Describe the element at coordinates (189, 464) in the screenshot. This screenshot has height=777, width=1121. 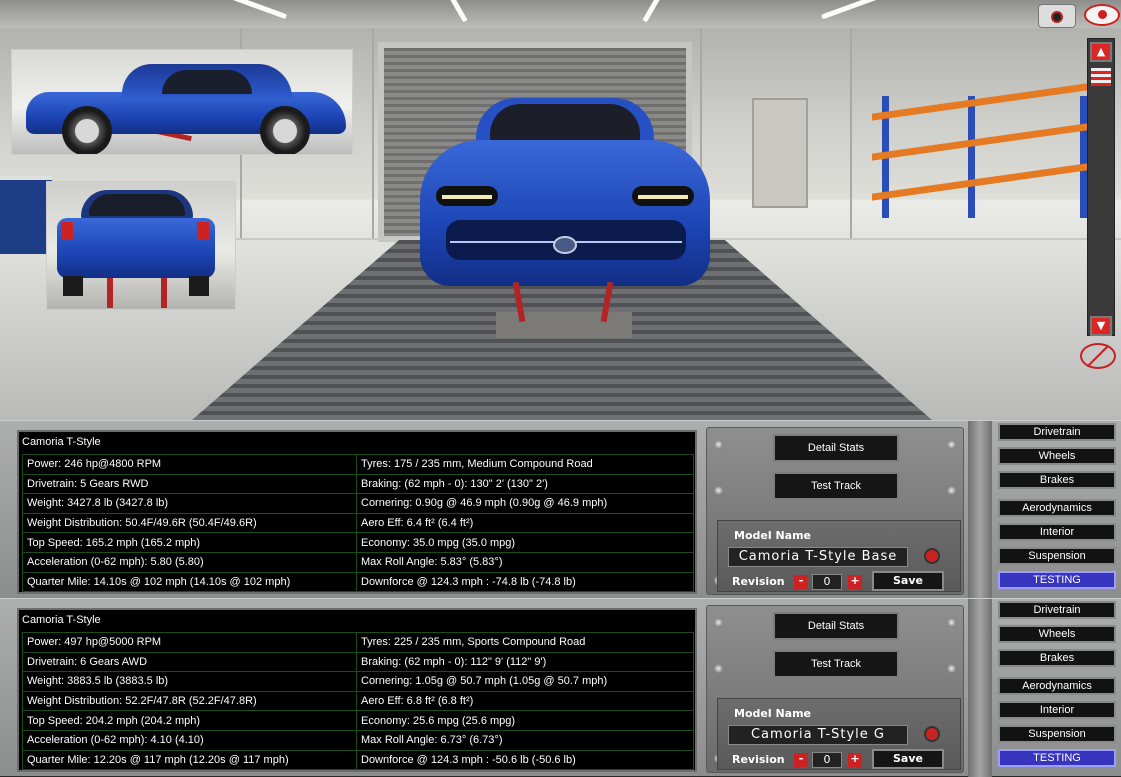
I see `stat-power: Power: 246 hp@4800 RPM` at that location.